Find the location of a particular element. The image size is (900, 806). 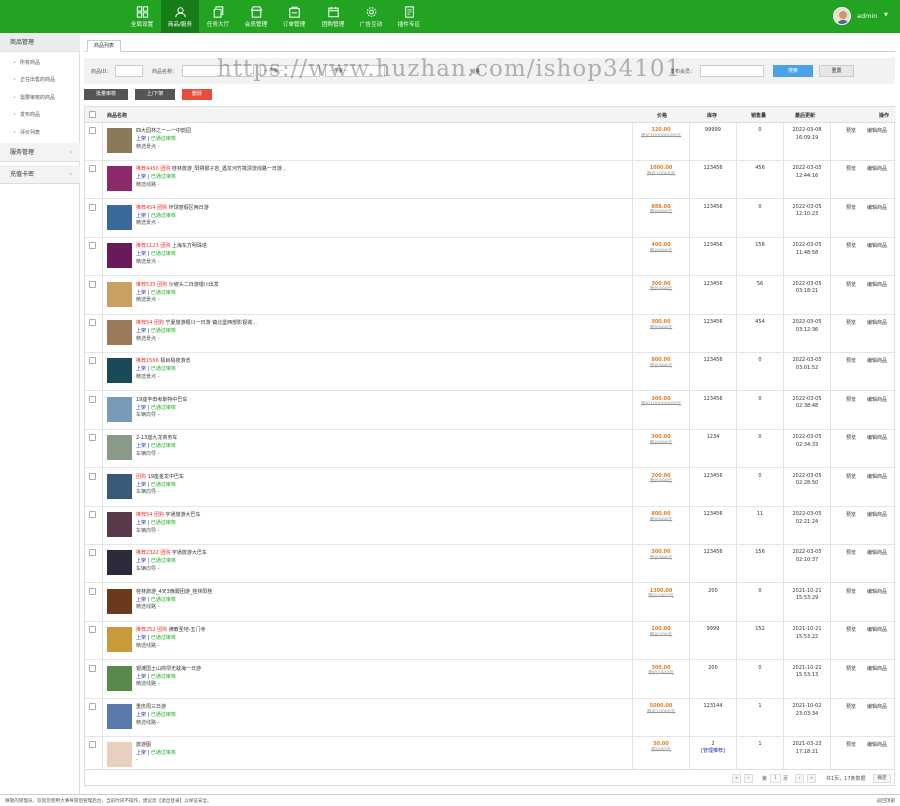

pager-next: › is located at coordinates (799, 778).